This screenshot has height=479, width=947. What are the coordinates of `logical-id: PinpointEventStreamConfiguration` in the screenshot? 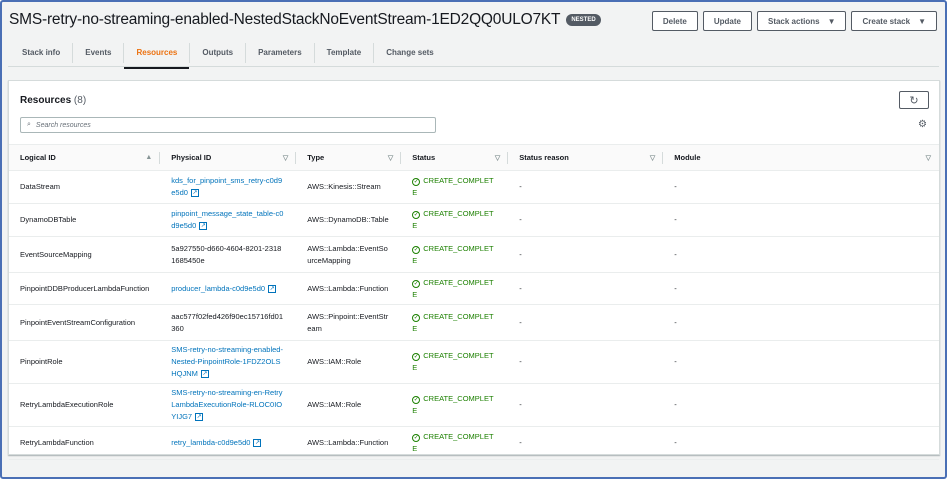 It's located at (78, 322).